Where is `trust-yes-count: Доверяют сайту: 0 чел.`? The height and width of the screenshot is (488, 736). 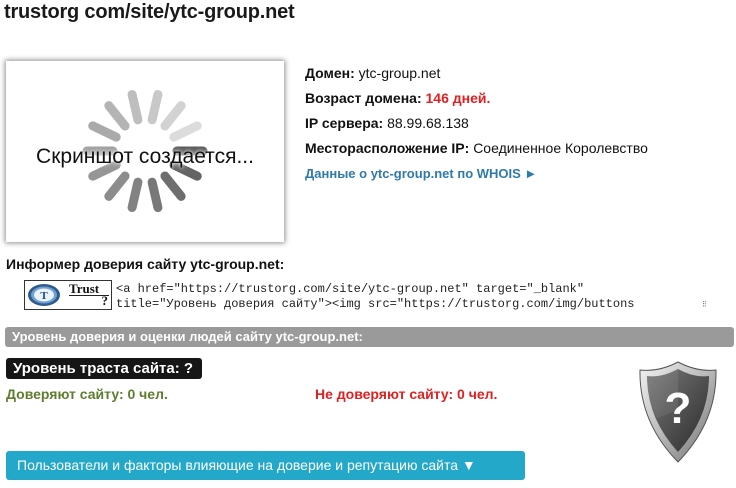
trust-yes-count: Доверяют сайту: 0 чел. is located at coordinates (87, 394).